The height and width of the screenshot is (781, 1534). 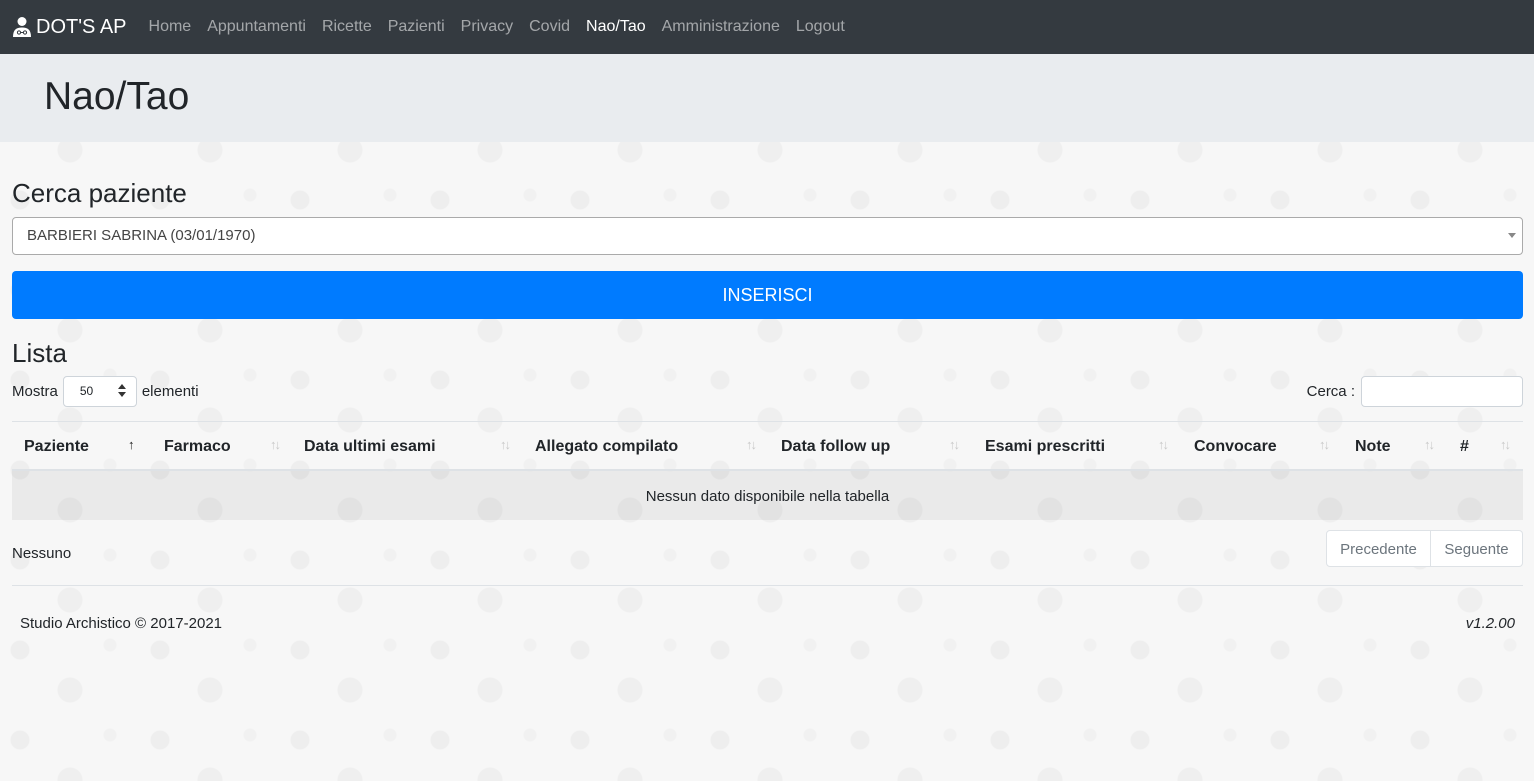 What do you see at coordinates (767, 585) in the screenshot?
I see `divider` at bounding box center [767, 585].